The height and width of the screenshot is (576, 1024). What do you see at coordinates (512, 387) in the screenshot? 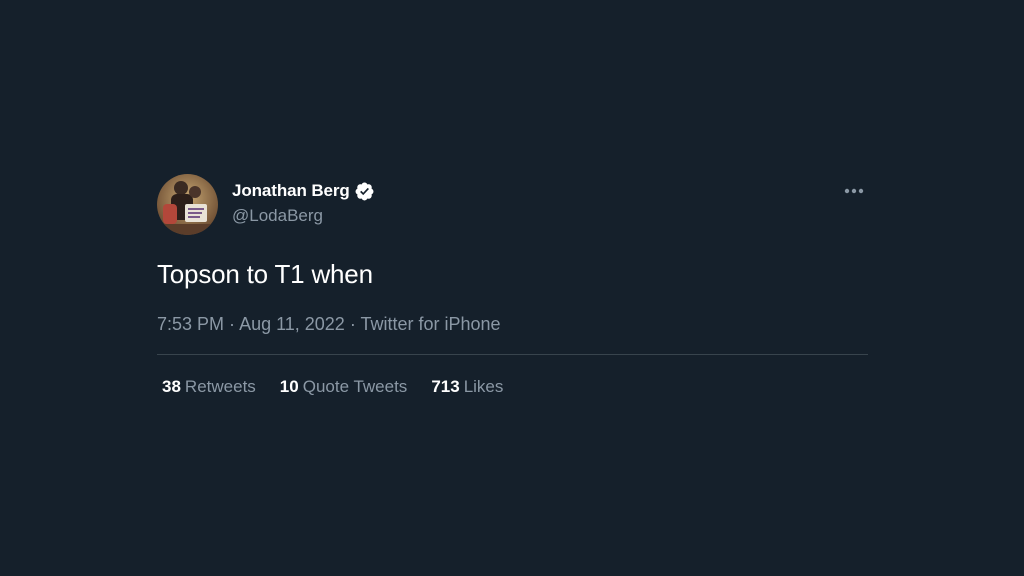
I see `tweet-stats: 38 Retweets 10 Quote Tweets 713 Likes` at bounding box center [512, 387].